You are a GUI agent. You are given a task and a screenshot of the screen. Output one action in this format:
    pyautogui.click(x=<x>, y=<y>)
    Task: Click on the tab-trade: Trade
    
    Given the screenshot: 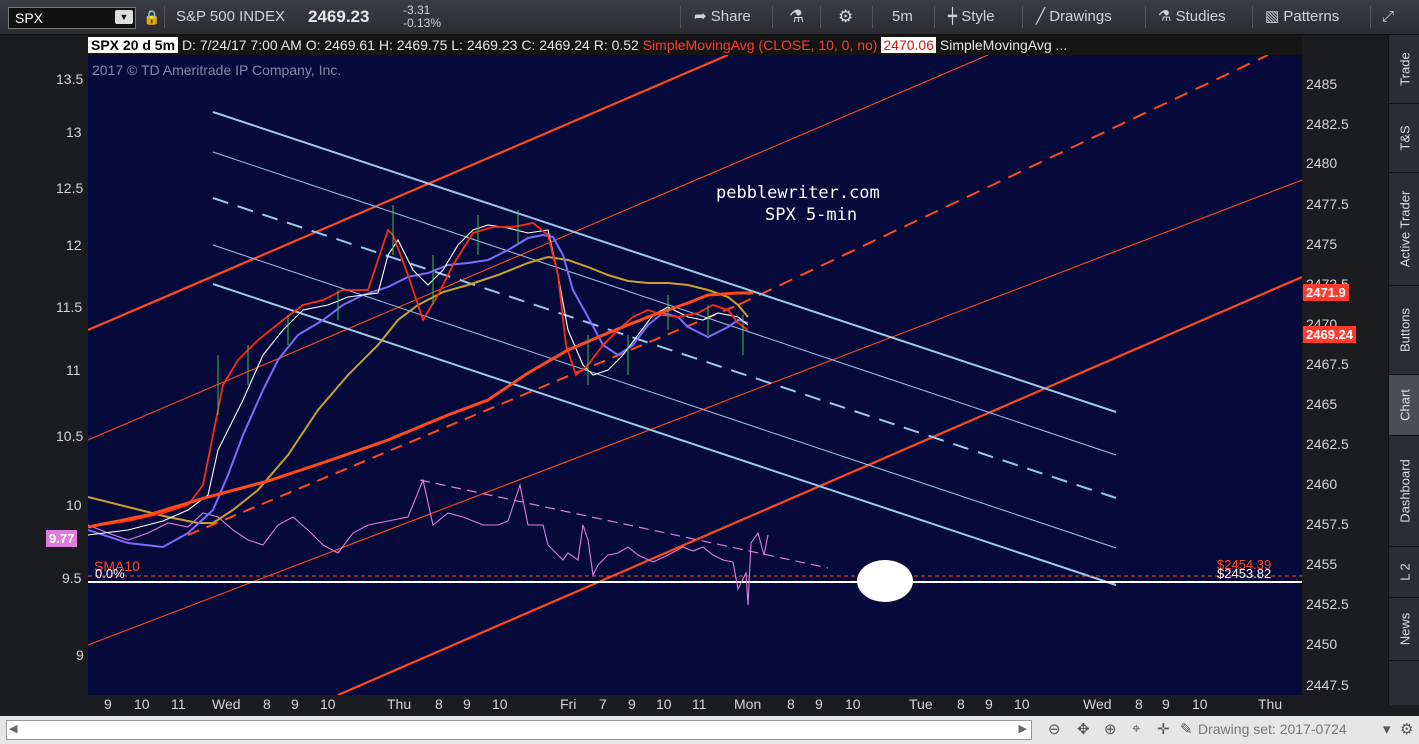 What is the action you would take?
    pyautogui.click(x=1404, y=69)
    